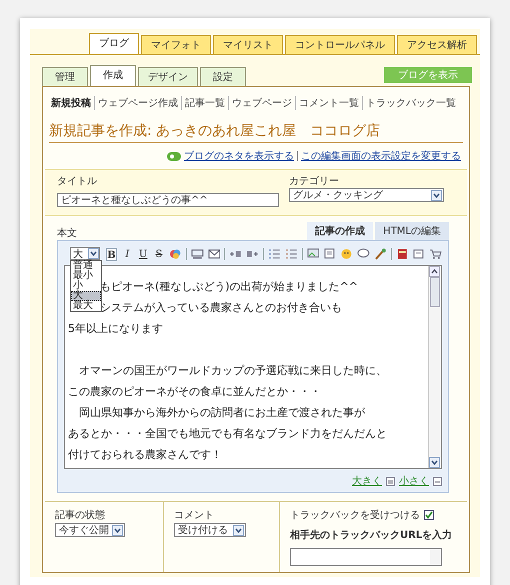 The image size is (510, 585). Describe the element at coordinates (113, 75) in the screenshot. I see `section-tab: 作成` at that location.